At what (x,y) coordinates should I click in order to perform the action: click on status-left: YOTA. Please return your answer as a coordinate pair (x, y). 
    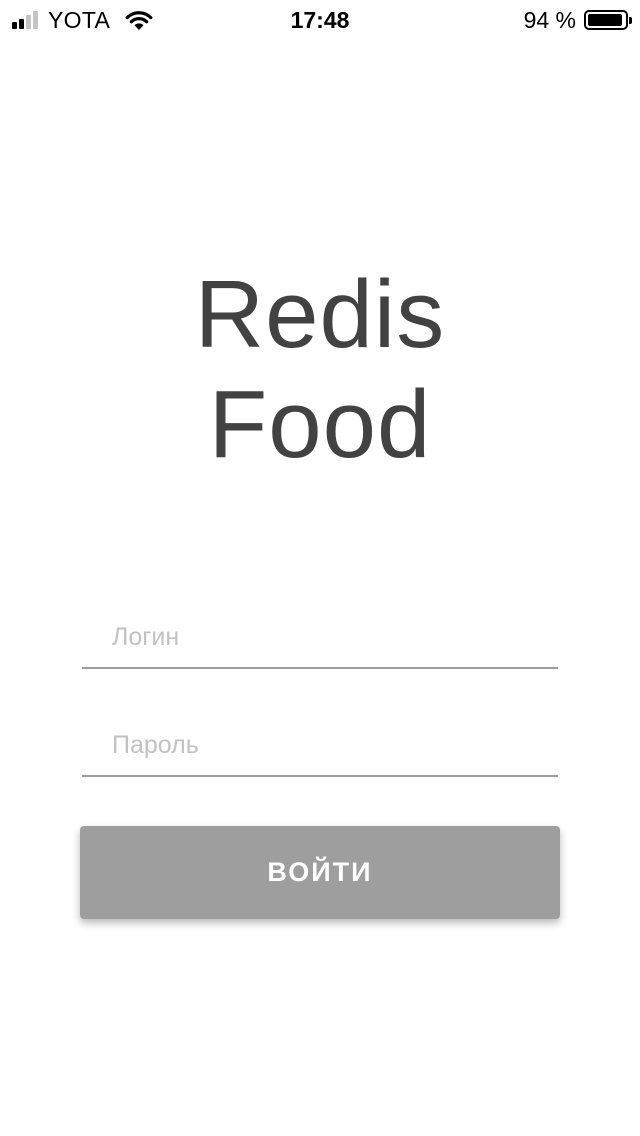
    Looking at the image, I should click on (83, 20).